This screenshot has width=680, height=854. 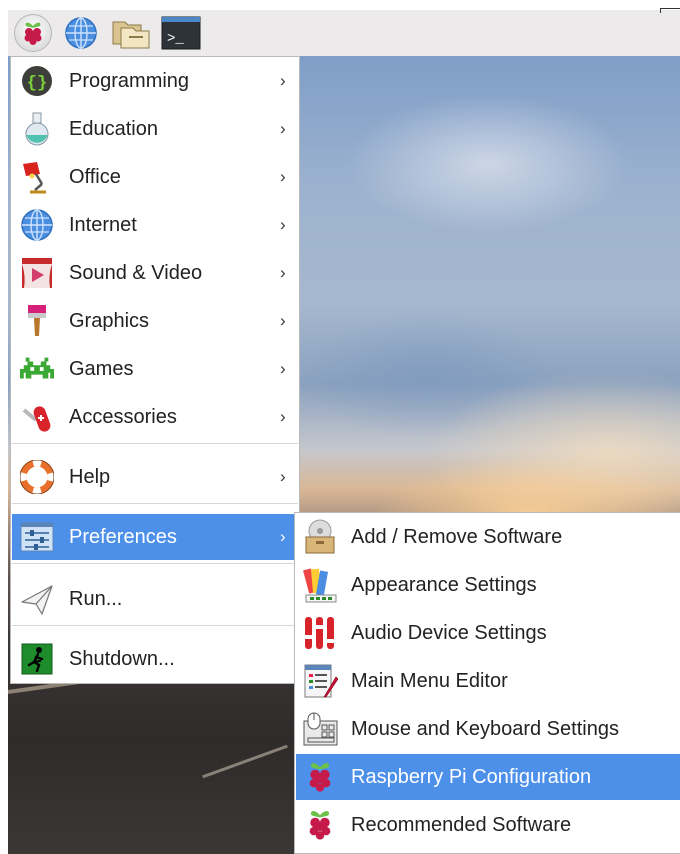 What do you see at coordinates (320, 729) in the screenshot?
I see `keyboard-mouse-icon` at bounding box center [320, 729].